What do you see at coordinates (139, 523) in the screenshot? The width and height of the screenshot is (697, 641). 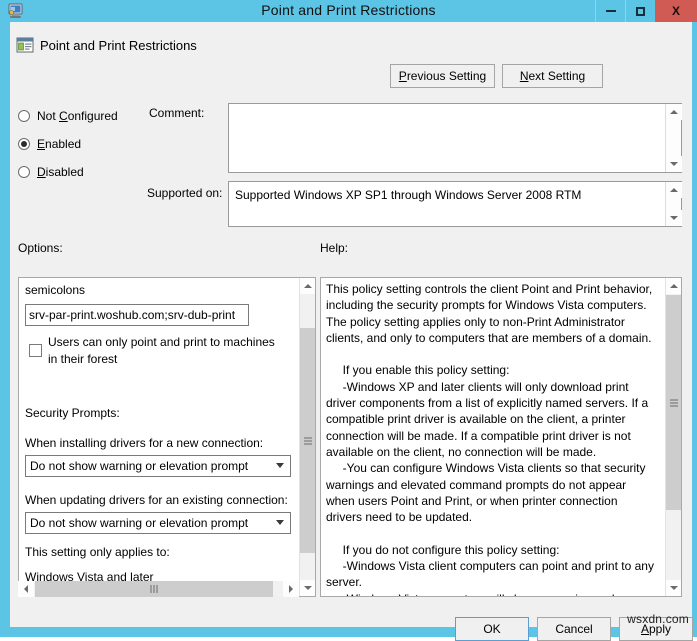 I see `updating-drivers-value: Do not show warning or elevation prompt` at bounding box center [139, 523].